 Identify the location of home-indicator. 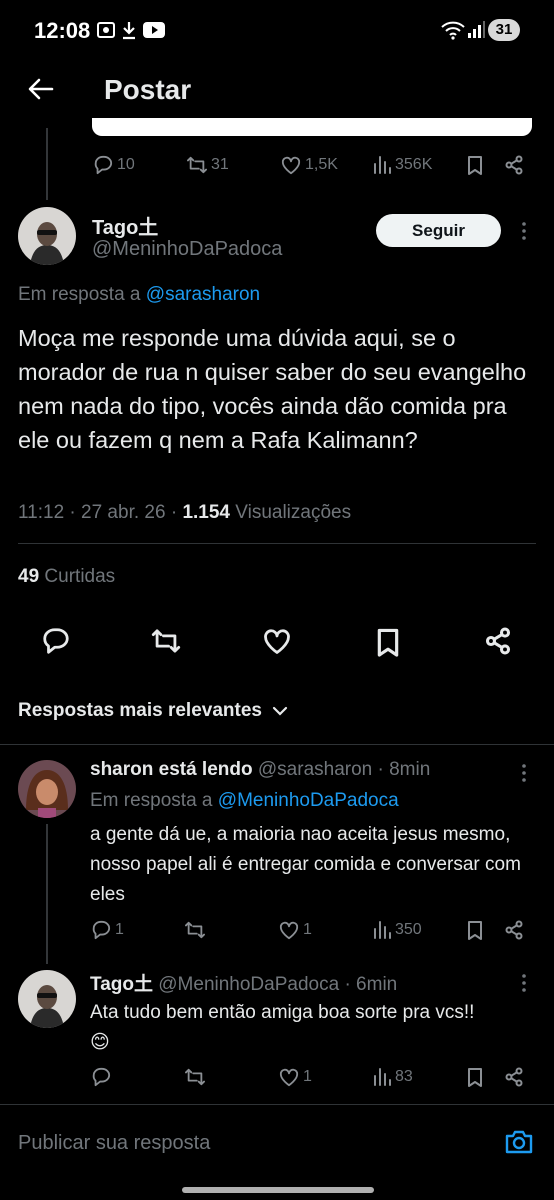
(278, 1190).